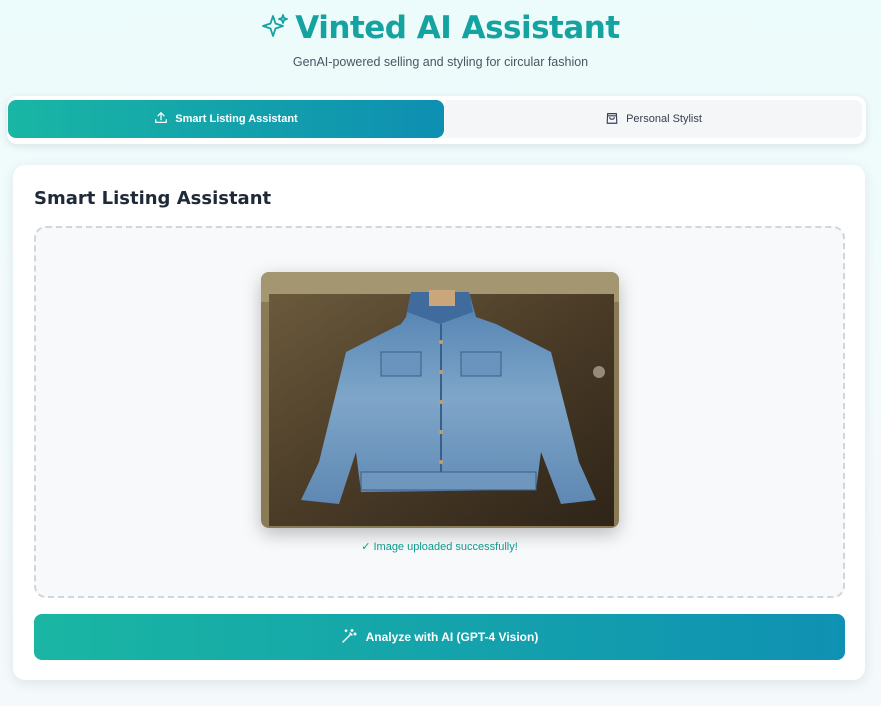 The width and height of the screenshot is (881, 706). I want to click on upload-icon, so click(161, 119).